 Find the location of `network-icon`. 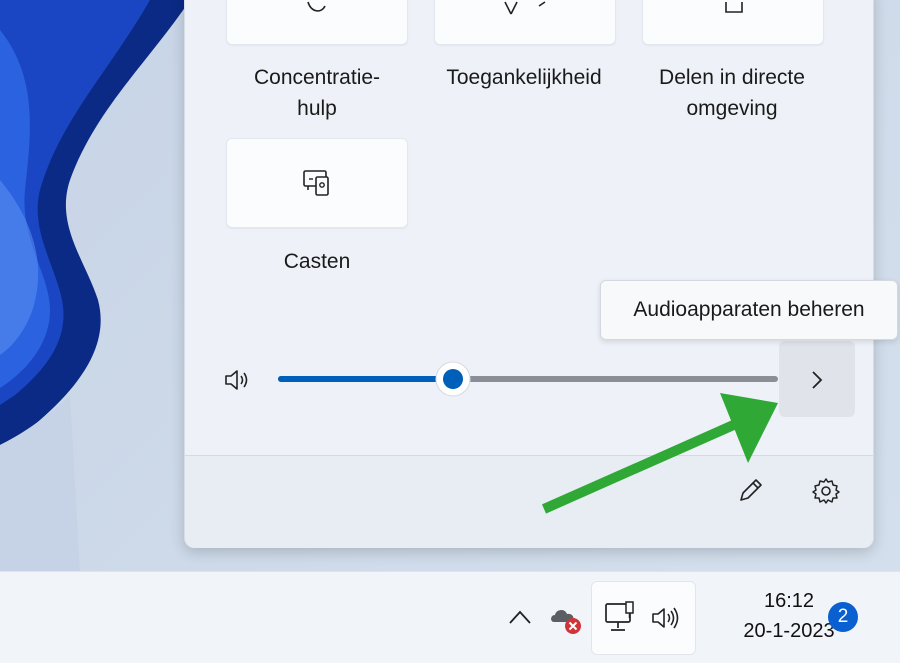

network-icon is located at coordinates (619, 616).